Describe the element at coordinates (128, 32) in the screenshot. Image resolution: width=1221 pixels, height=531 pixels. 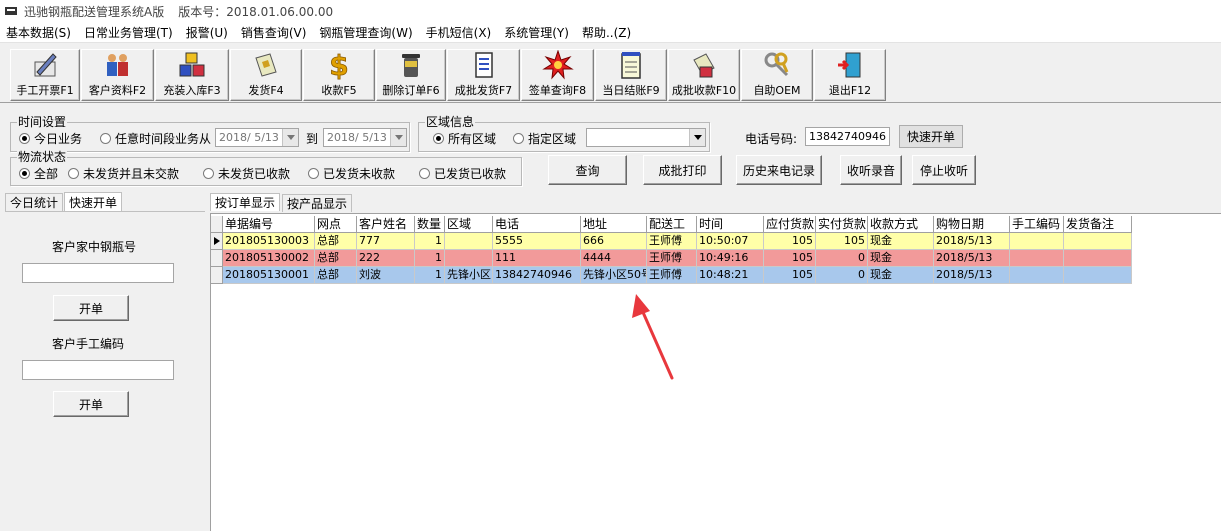
I see `menu-daily-business: 日常业务管理(T)` at that location.